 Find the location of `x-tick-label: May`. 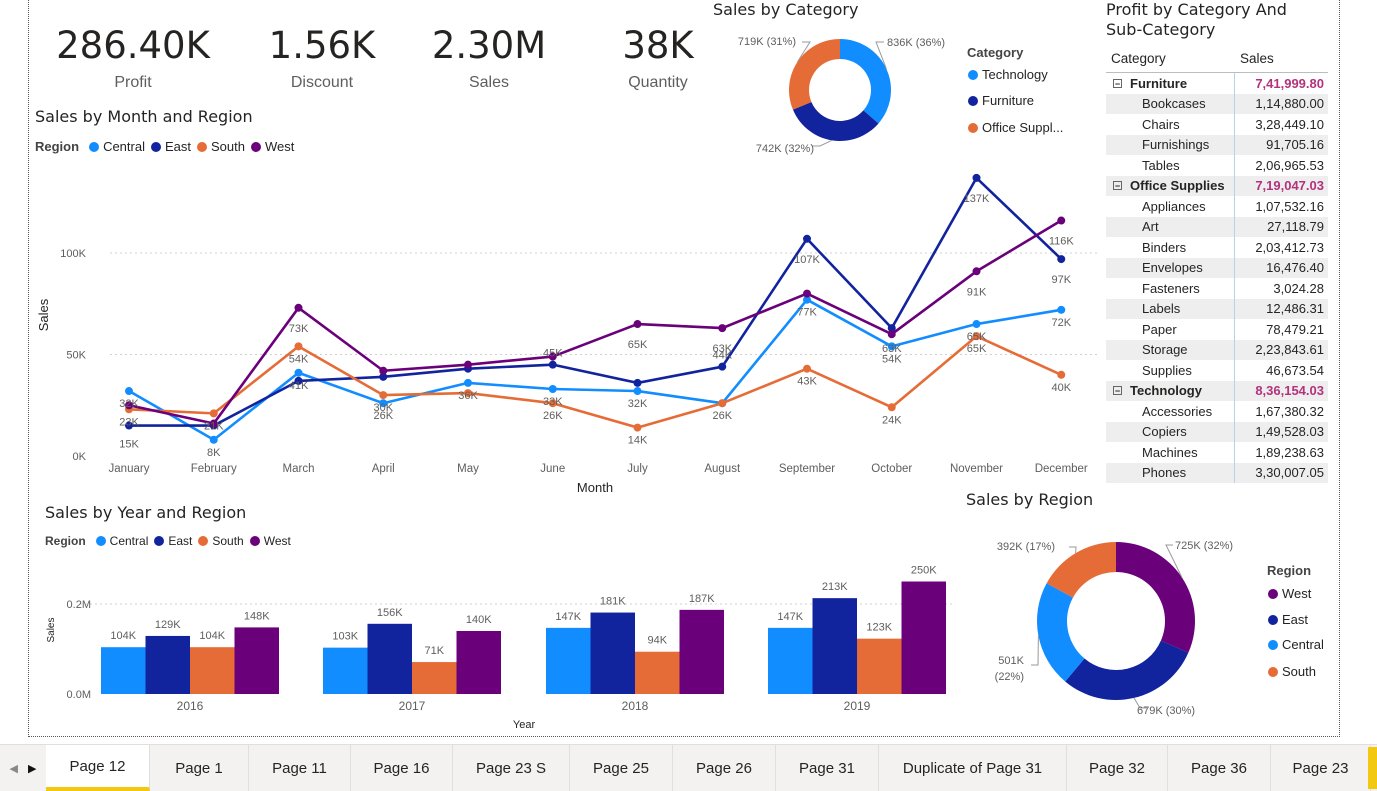

x-tick-label: May is located at coordinates (468, 469).